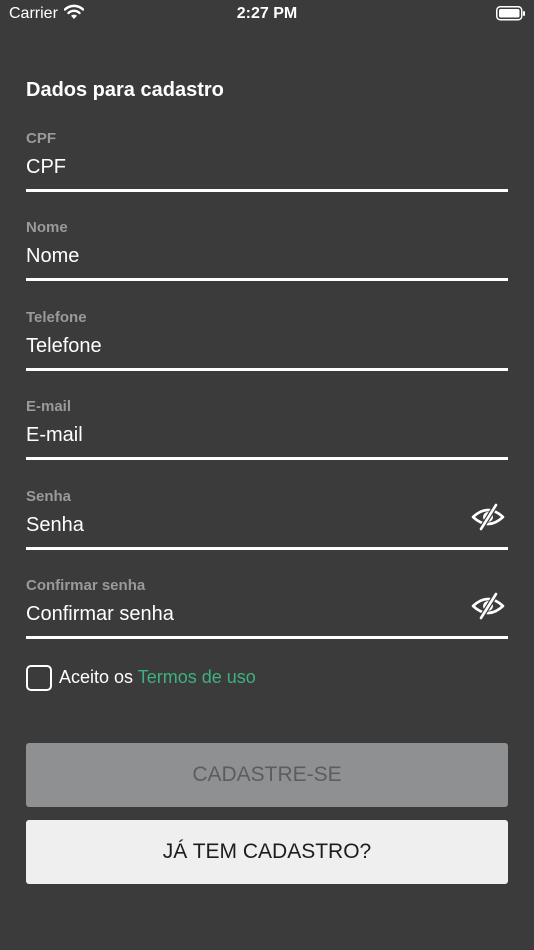 This screenshot has height=950, width=534. Describe the element at coordinates (246, 167) in the screenshot. I see `cpf-input` at that location.